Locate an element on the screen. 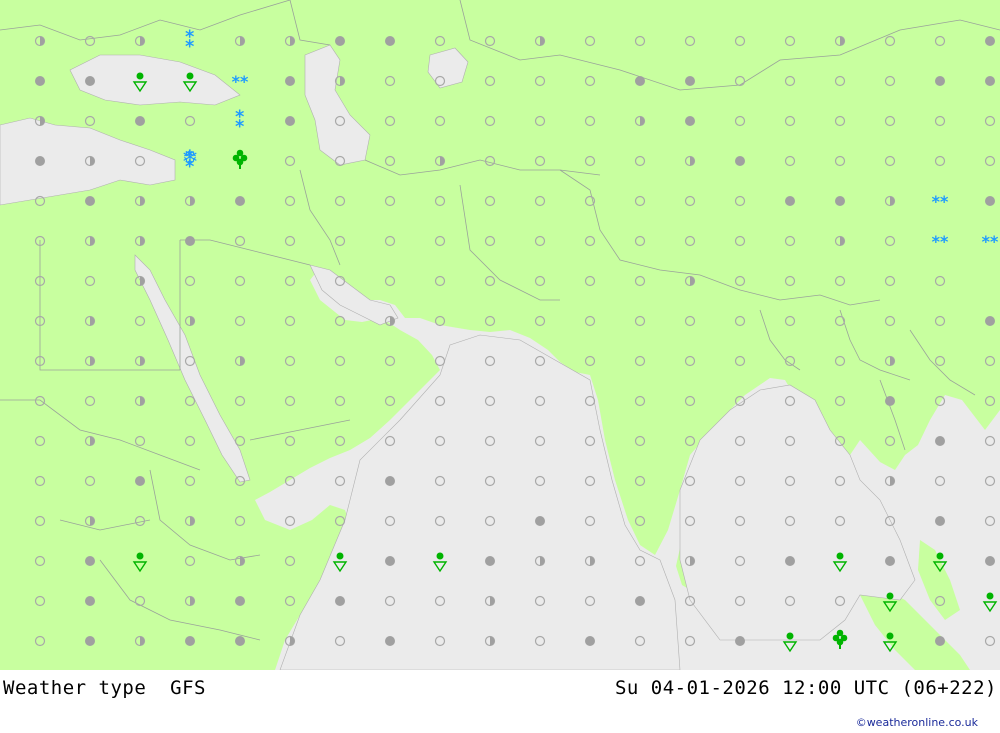 The image size is (1000, 733). snowflake-icon: ❄ is located at coordinates (190, 157).